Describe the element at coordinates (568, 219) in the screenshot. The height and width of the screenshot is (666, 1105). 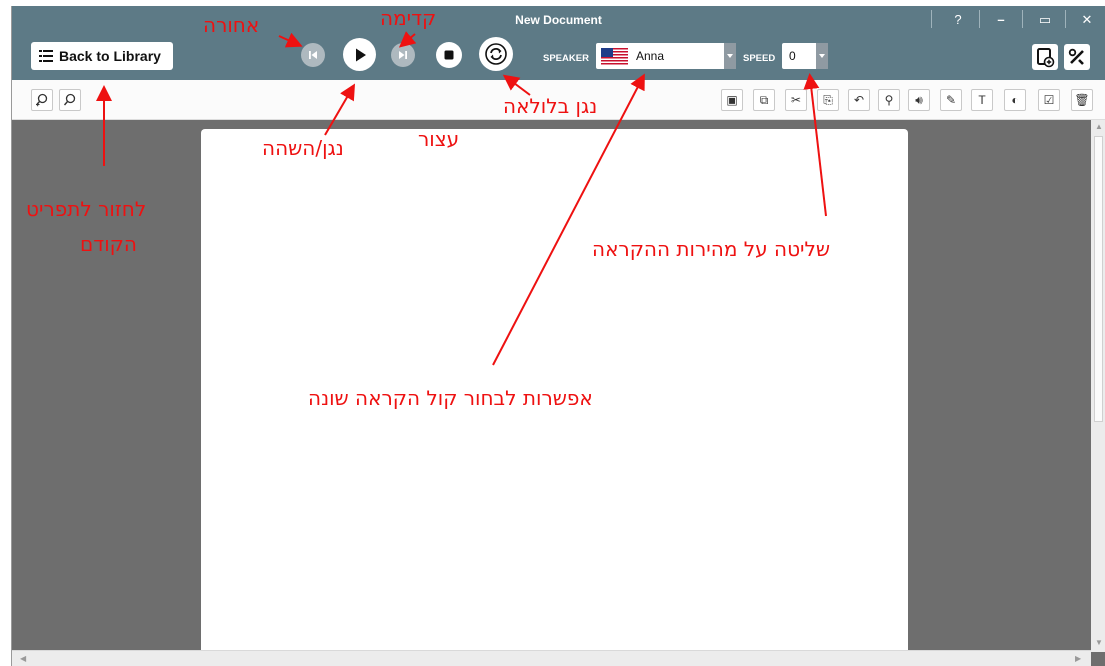
I see `arrow-speaker` at that location.